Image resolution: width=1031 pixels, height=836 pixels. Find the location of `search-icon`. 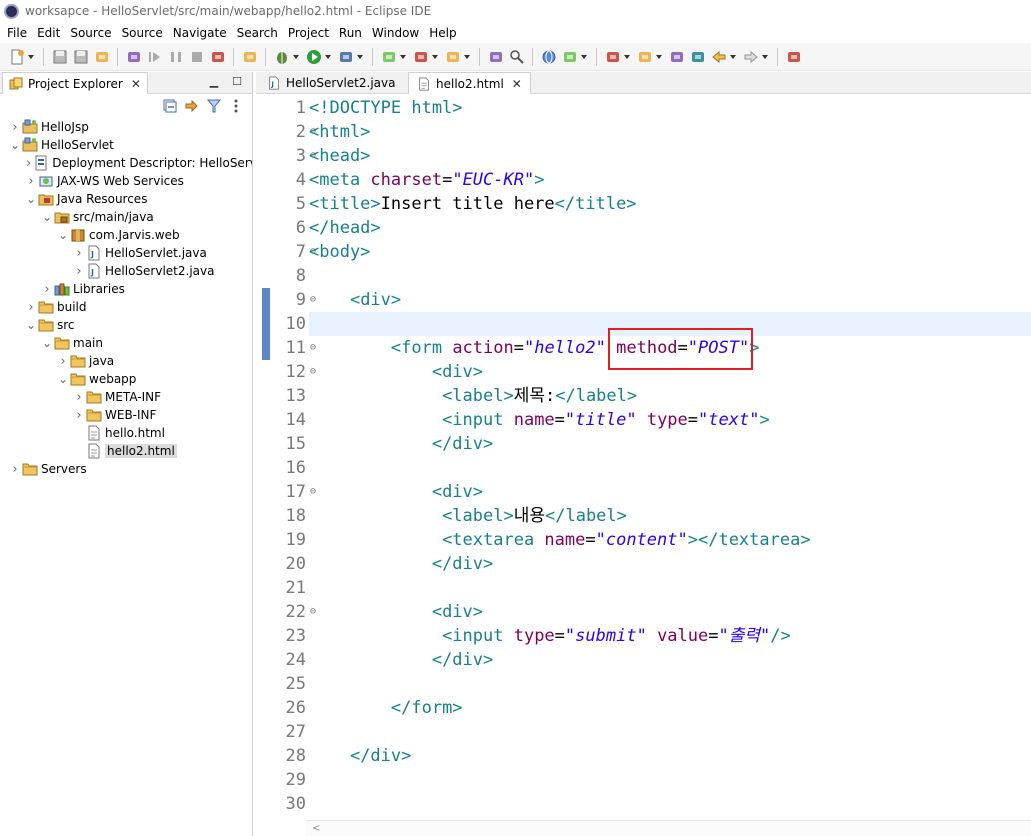

search-icon is located at coordinates (516, 56).